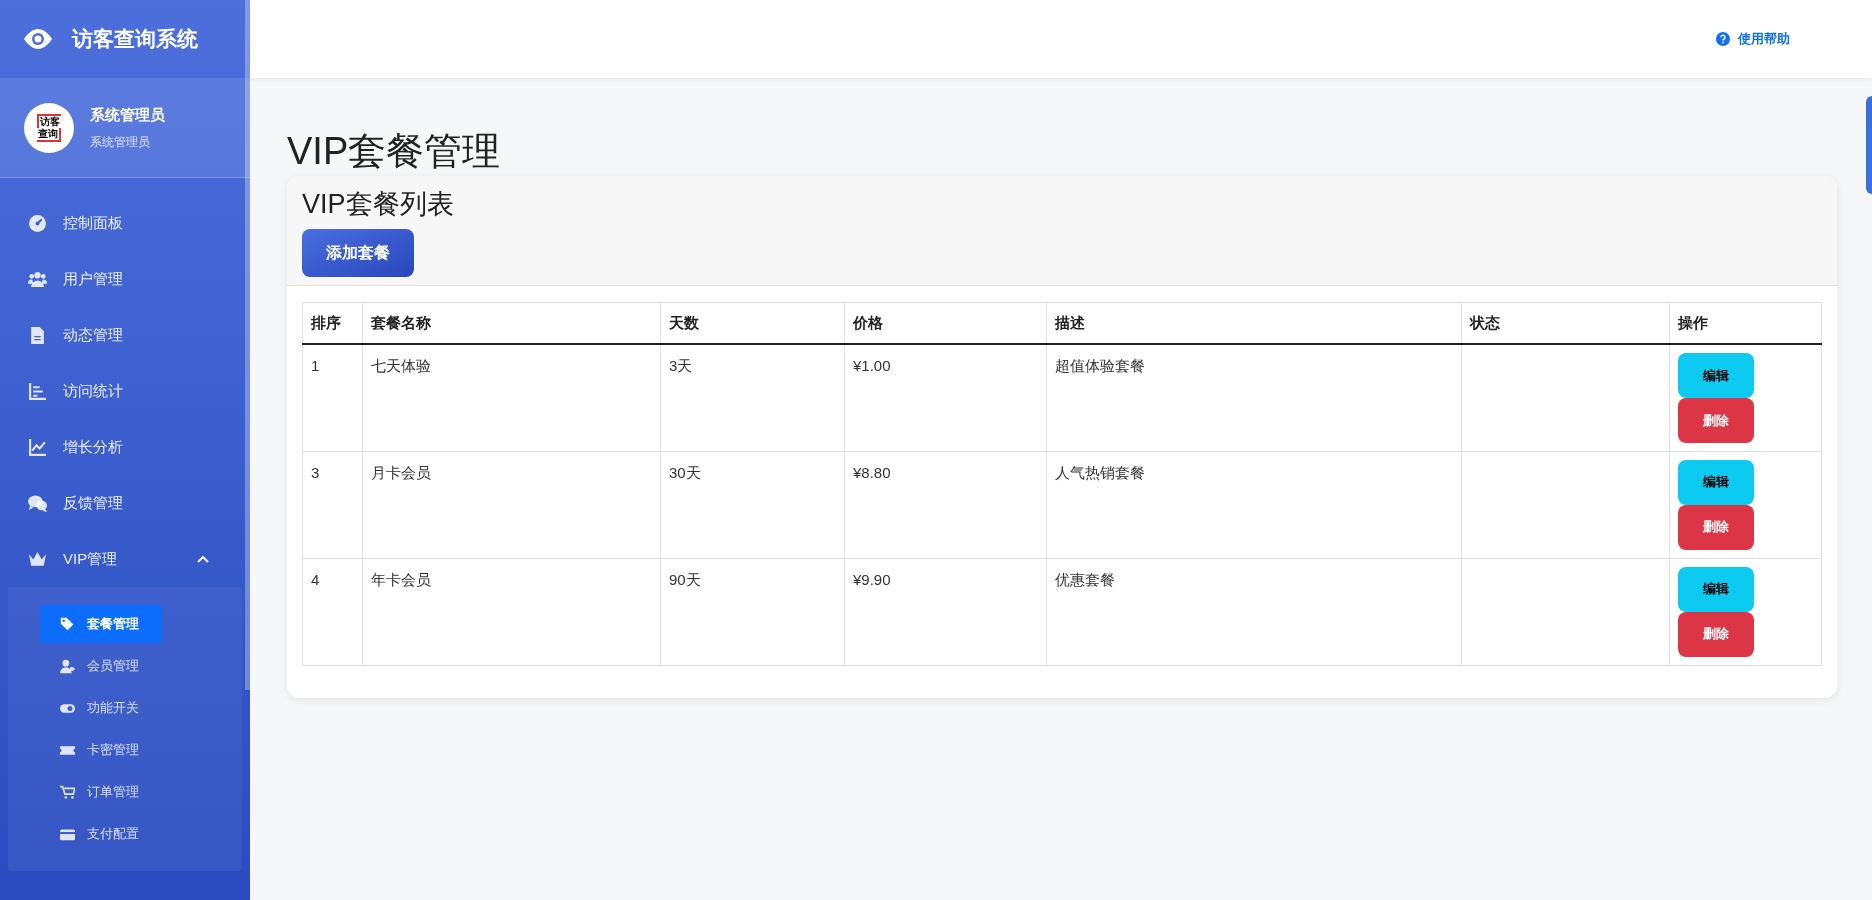 The image size is (1872, 900). What do you see at coordinates (332, 323) in the screenshot?
I see `column-header: 排序` at bounding box center [332, 323].